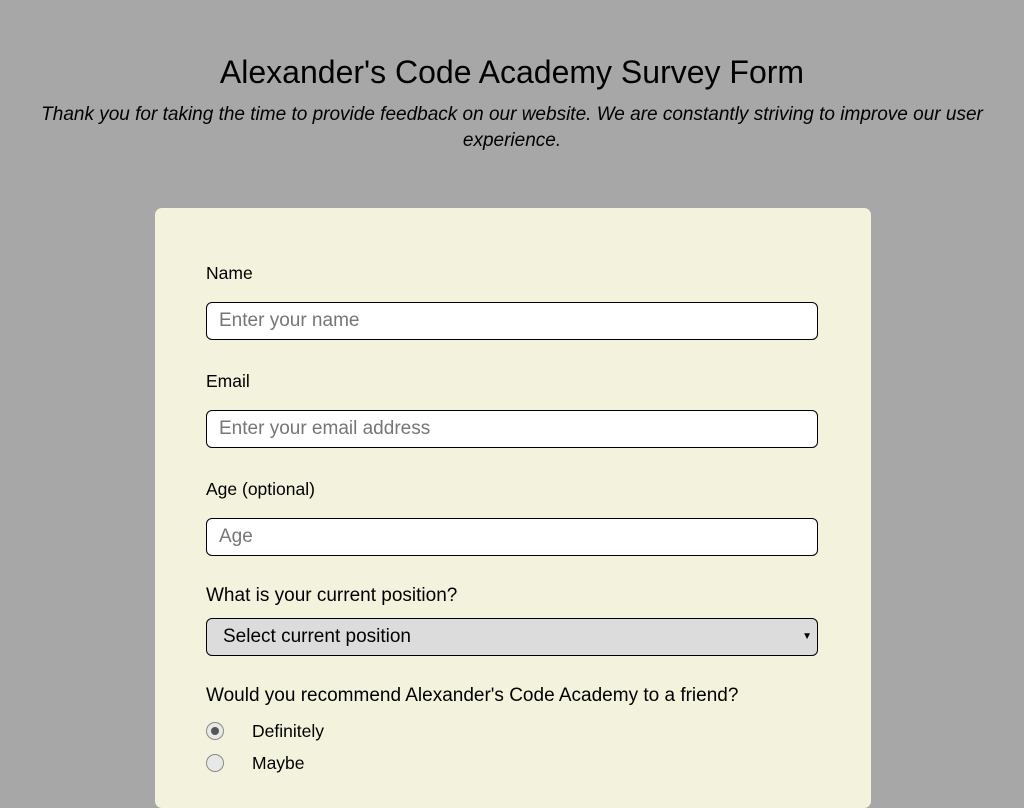 This screenshot has height=808, width=1024. What do you see at coordinates (512, 321) in the screenshot?
I see `name-input` at bounding box center [512, 321].